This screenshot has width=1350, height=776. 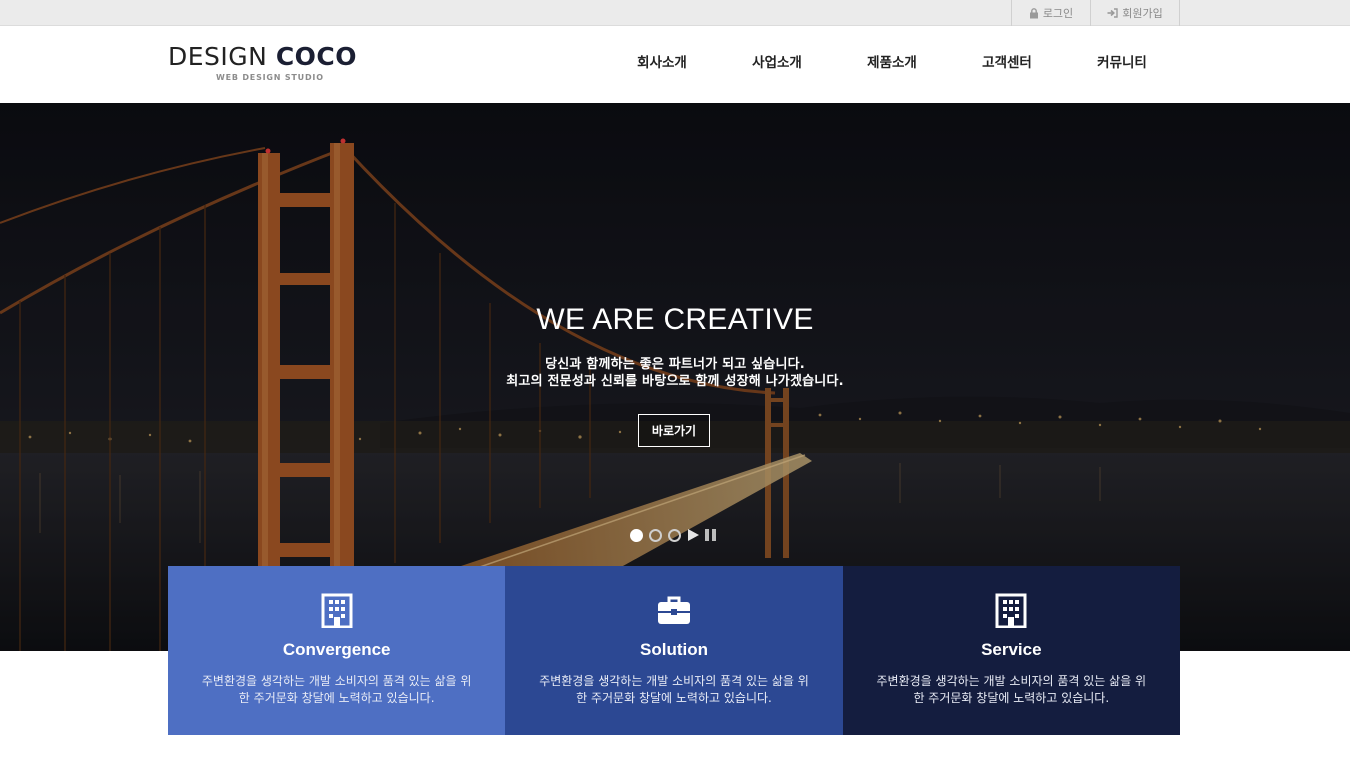 What do you see at coordinates (316, 56) in the screenshot?
I see `logo-coco-text: COCO` at bounding box center [316, 56].